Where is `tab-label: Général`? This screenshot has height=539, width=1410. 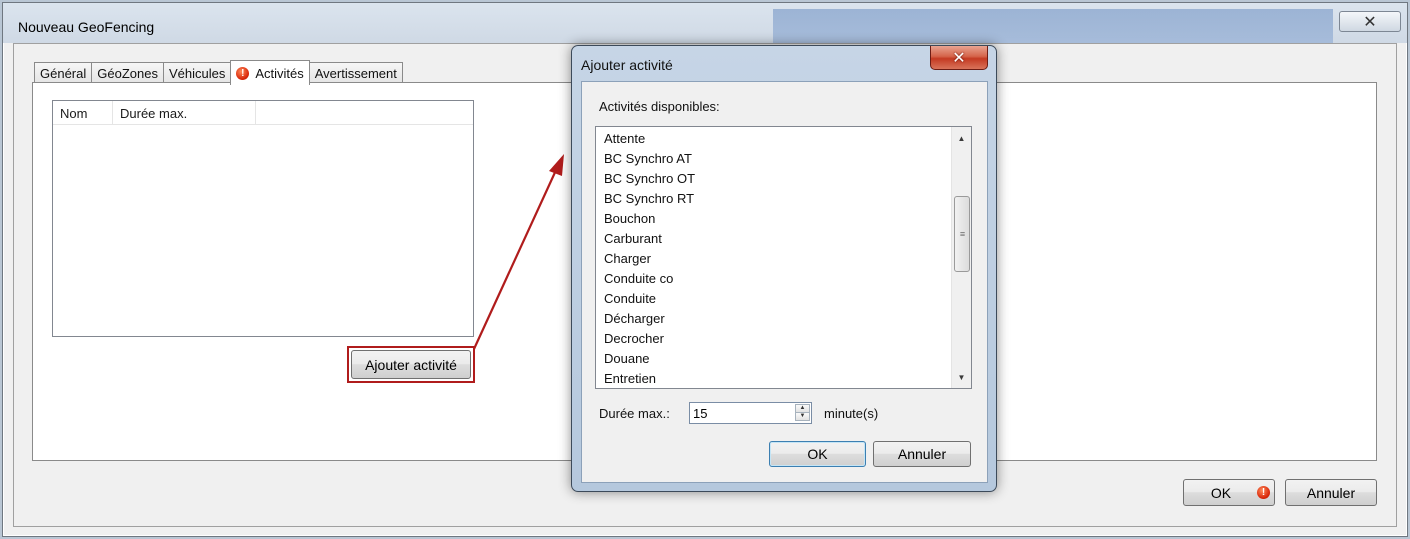 tab-label: Général is located at coordinates (63, 73).